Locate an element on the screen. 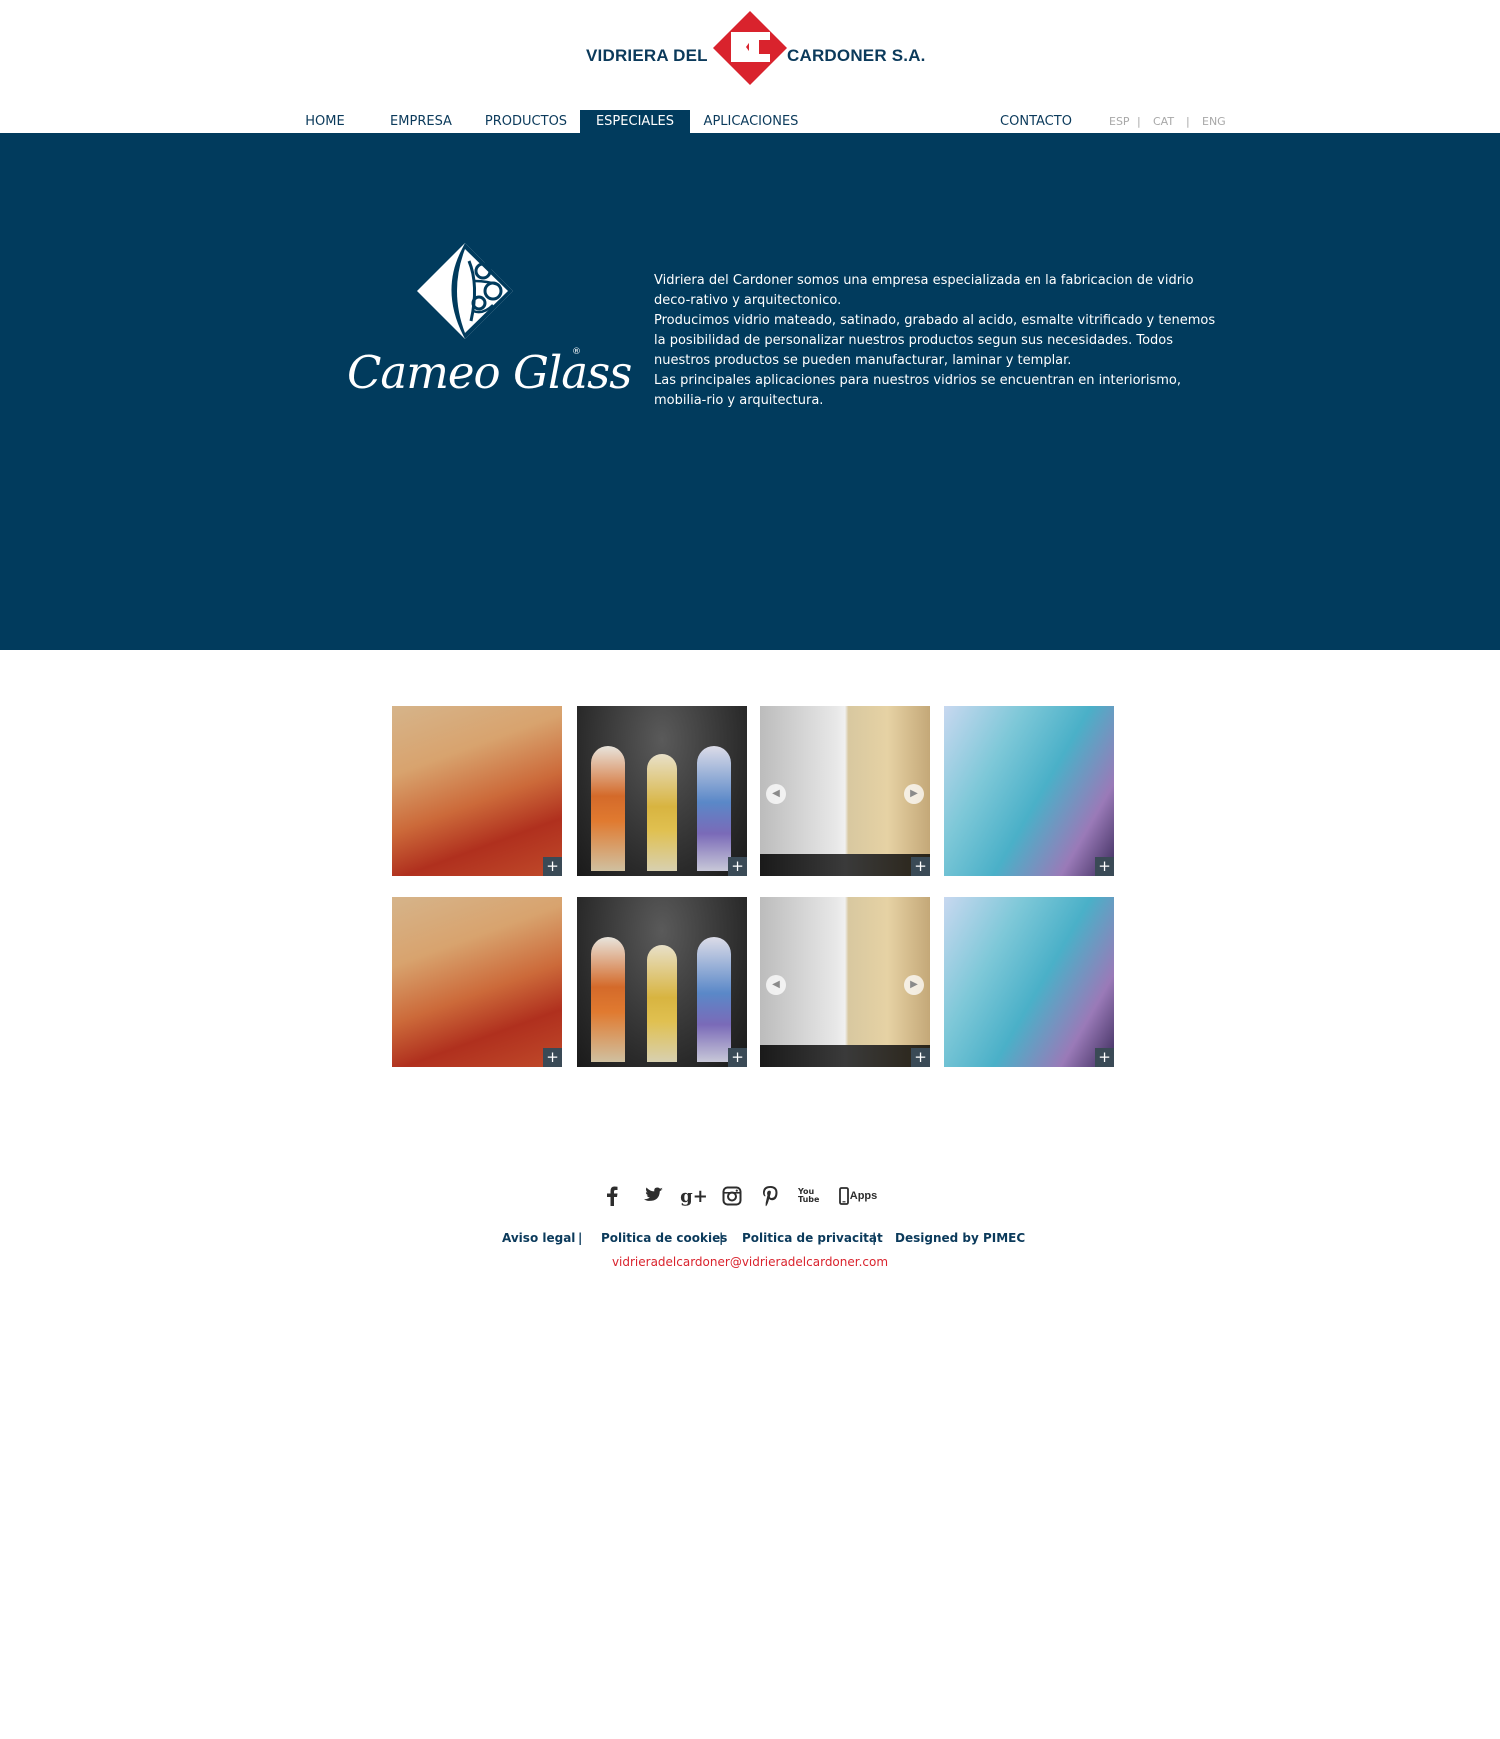  google-plus-icon: g+ is located at coordinates (694, 1196).